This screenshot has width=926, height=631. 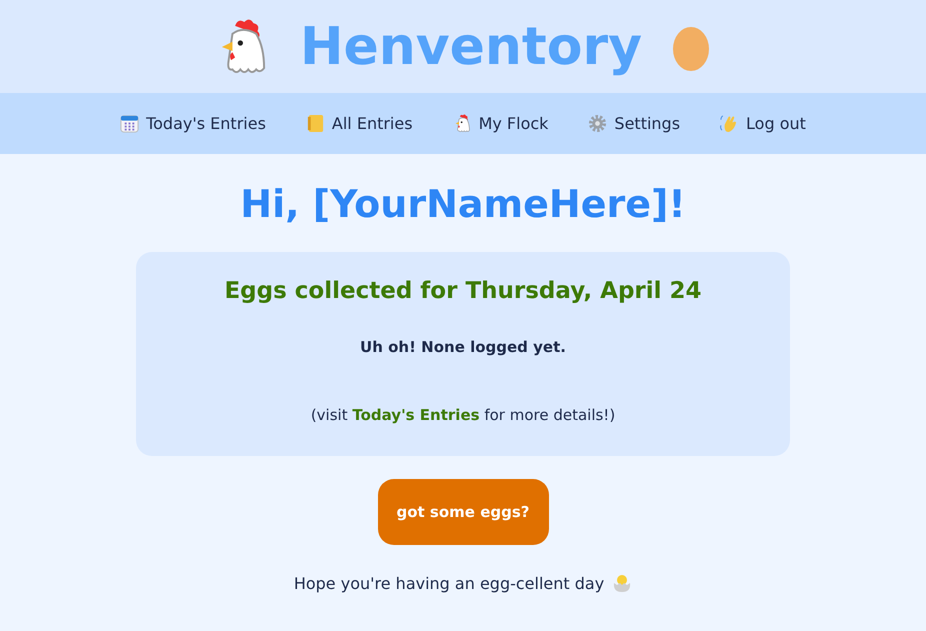 What do you see at coordinates (416, 415) in the screenshot?
I see `todays-entries-link: Today's Entries` at bounding box center [416, 415].